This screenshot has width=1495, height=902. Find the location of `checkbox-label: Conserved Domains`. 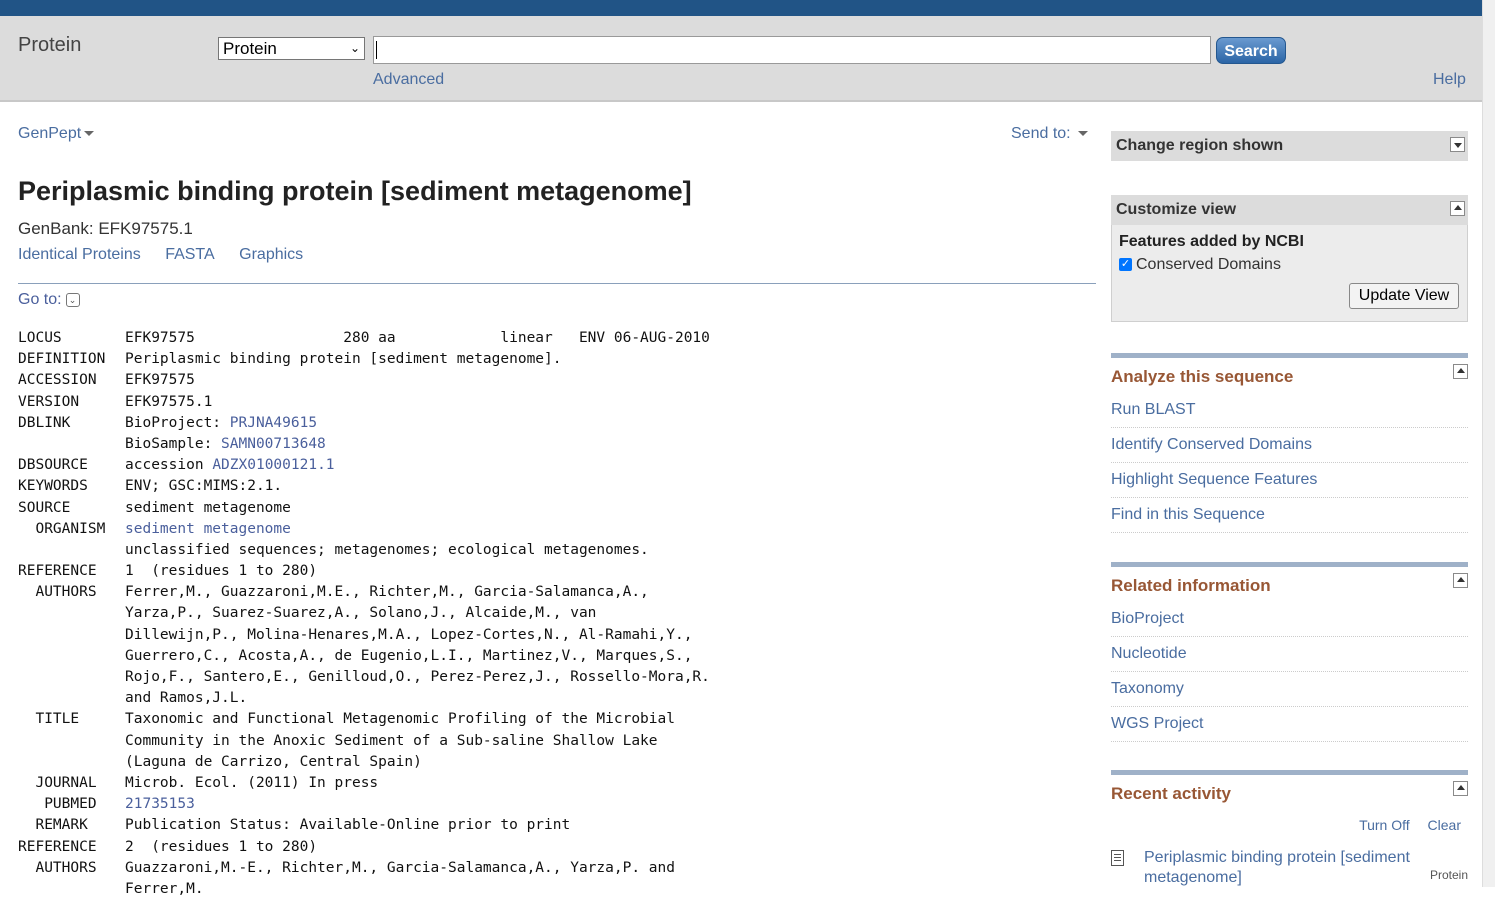

checkbox-label: Conserved Domains is located at coordinates (1208, 264).